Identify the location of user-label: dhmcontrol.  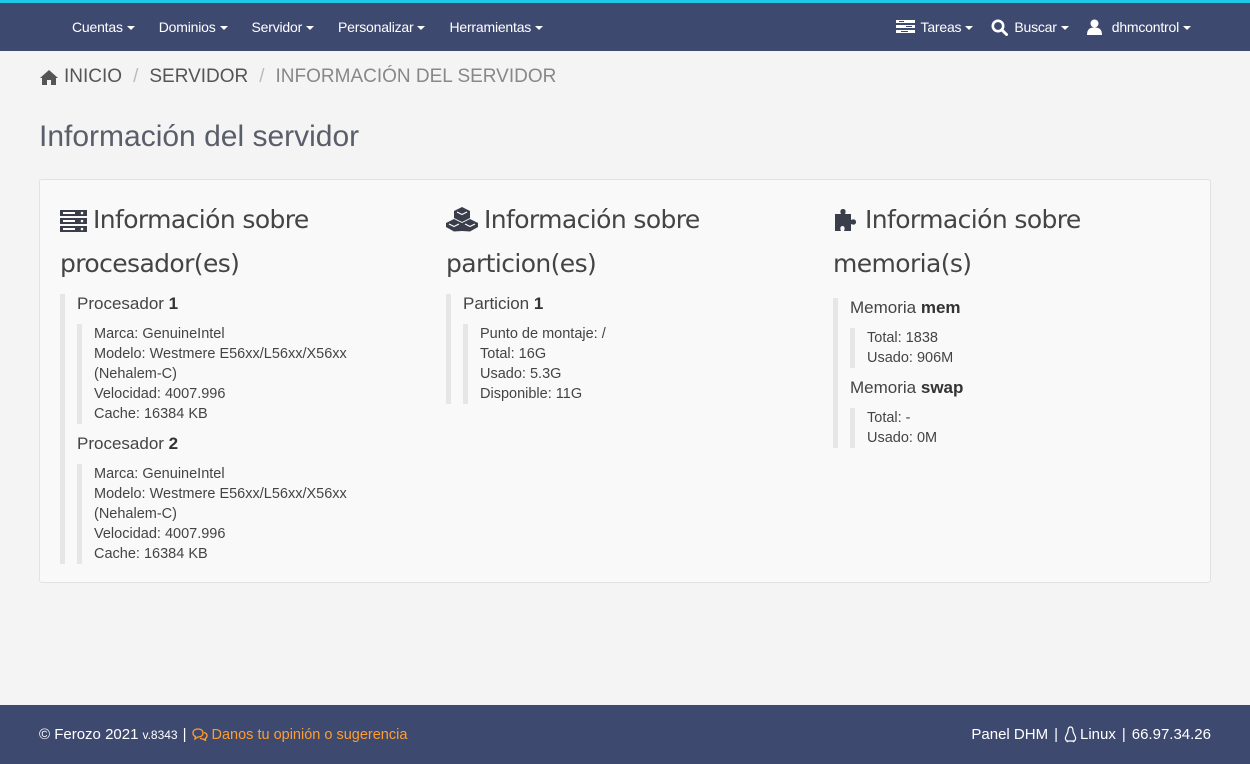
(1145, 27).